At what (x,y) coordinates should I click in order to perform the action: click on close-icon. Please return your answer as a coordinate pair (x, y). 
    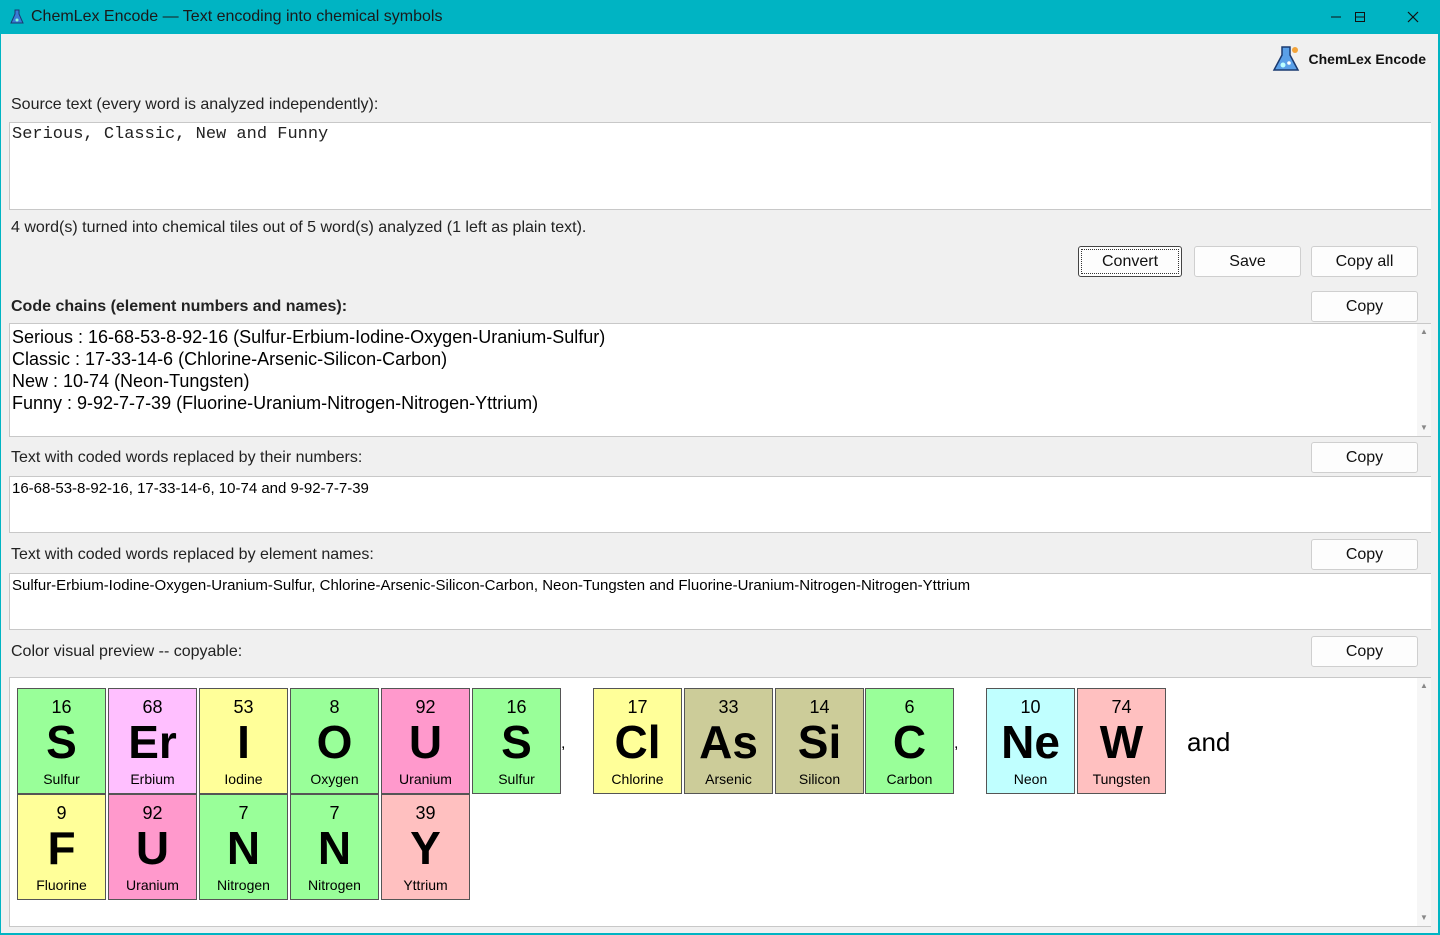
    Looking at the image, I should click on (1413, 17).